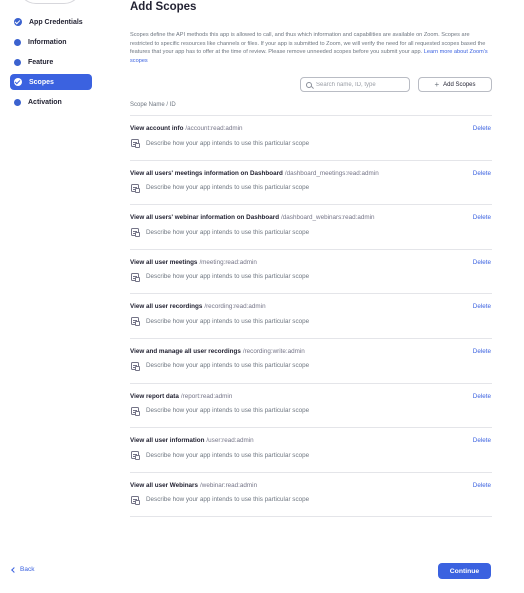  What do you see at coordinates (214, 128) in the screenshot?
I see `scope-id: /account:read:admin` at bounding box center [214, 128].